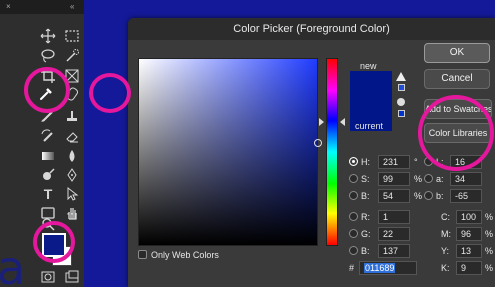 Image resolution: width=495 pixels, height=287 pixels. What do you see at coordinates (142, 254) in the screenshot?
I see `only-web-colors-checkbox` at bounding box center [142, 254].